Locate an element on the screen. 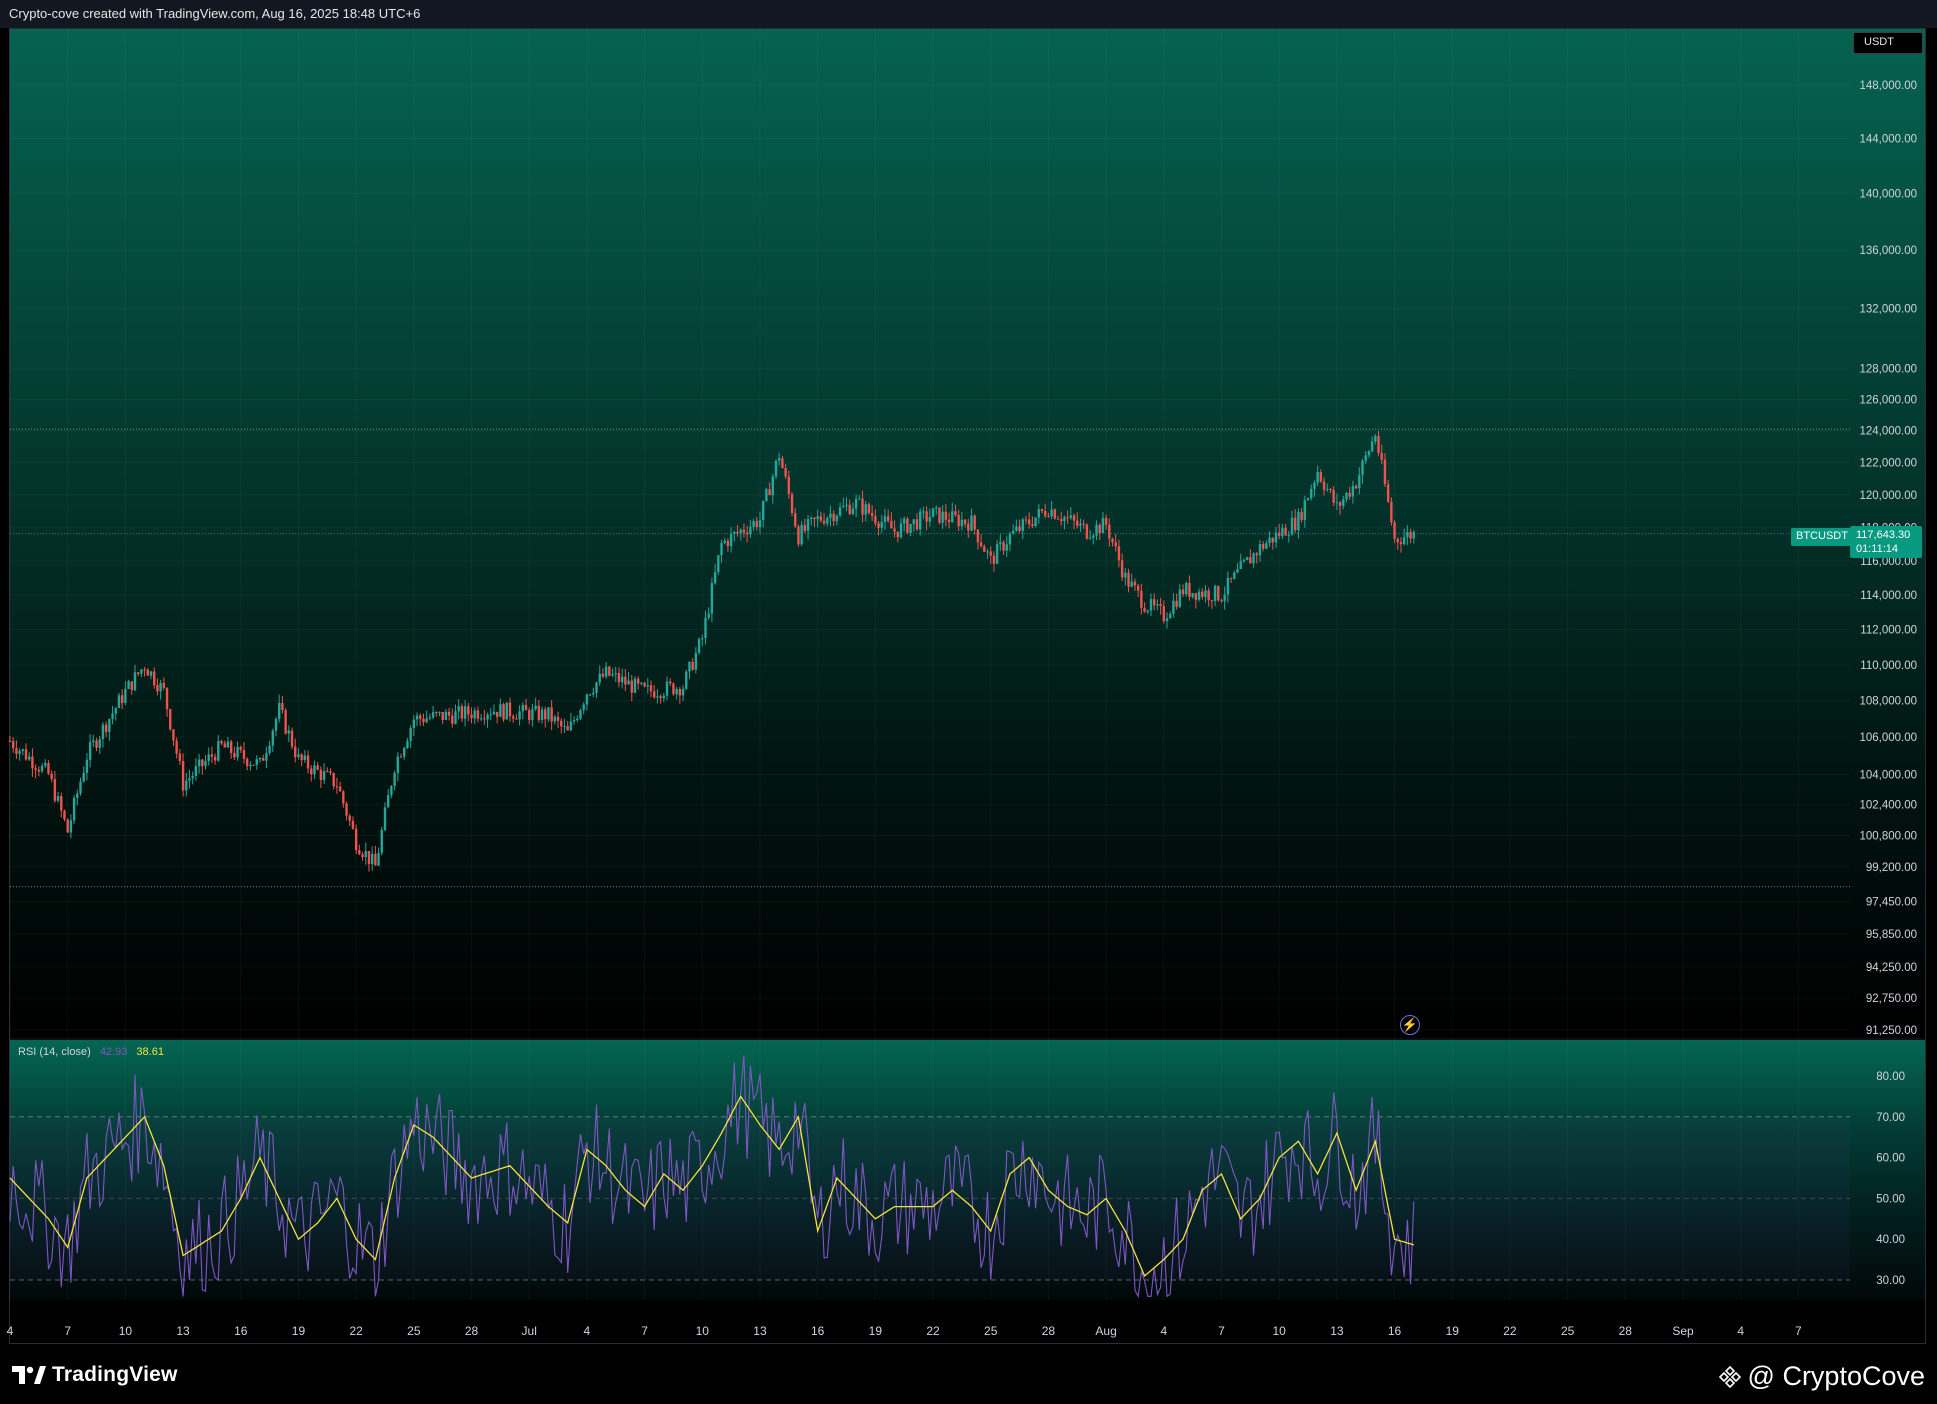 Image resolution: width=1937 pixels, height=1404 pixels. price-label: 92,750.00 is located at coordinates (1891, 999).